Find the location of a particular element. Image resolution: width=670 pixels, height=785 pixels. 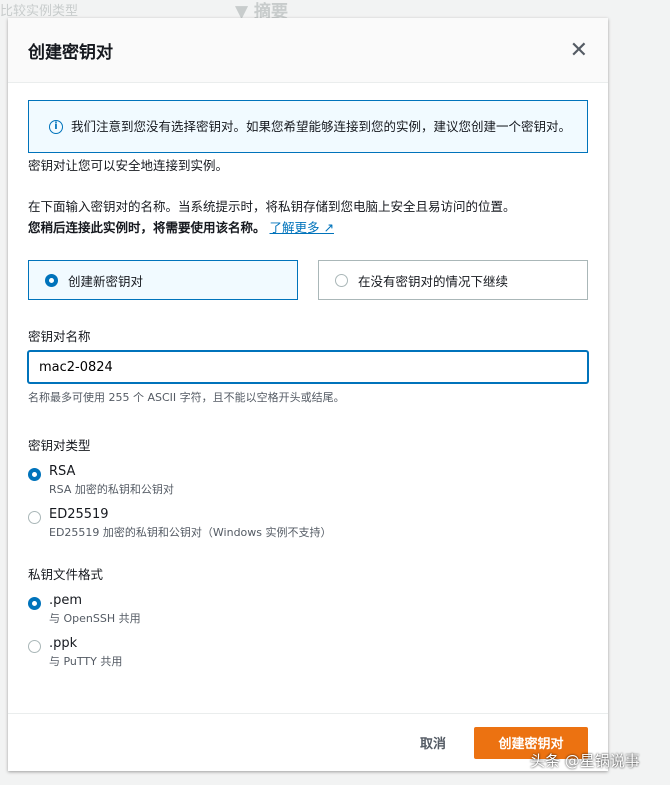

modal-header: 创建密钥对 ✕ is located at coordinates (308, 50).